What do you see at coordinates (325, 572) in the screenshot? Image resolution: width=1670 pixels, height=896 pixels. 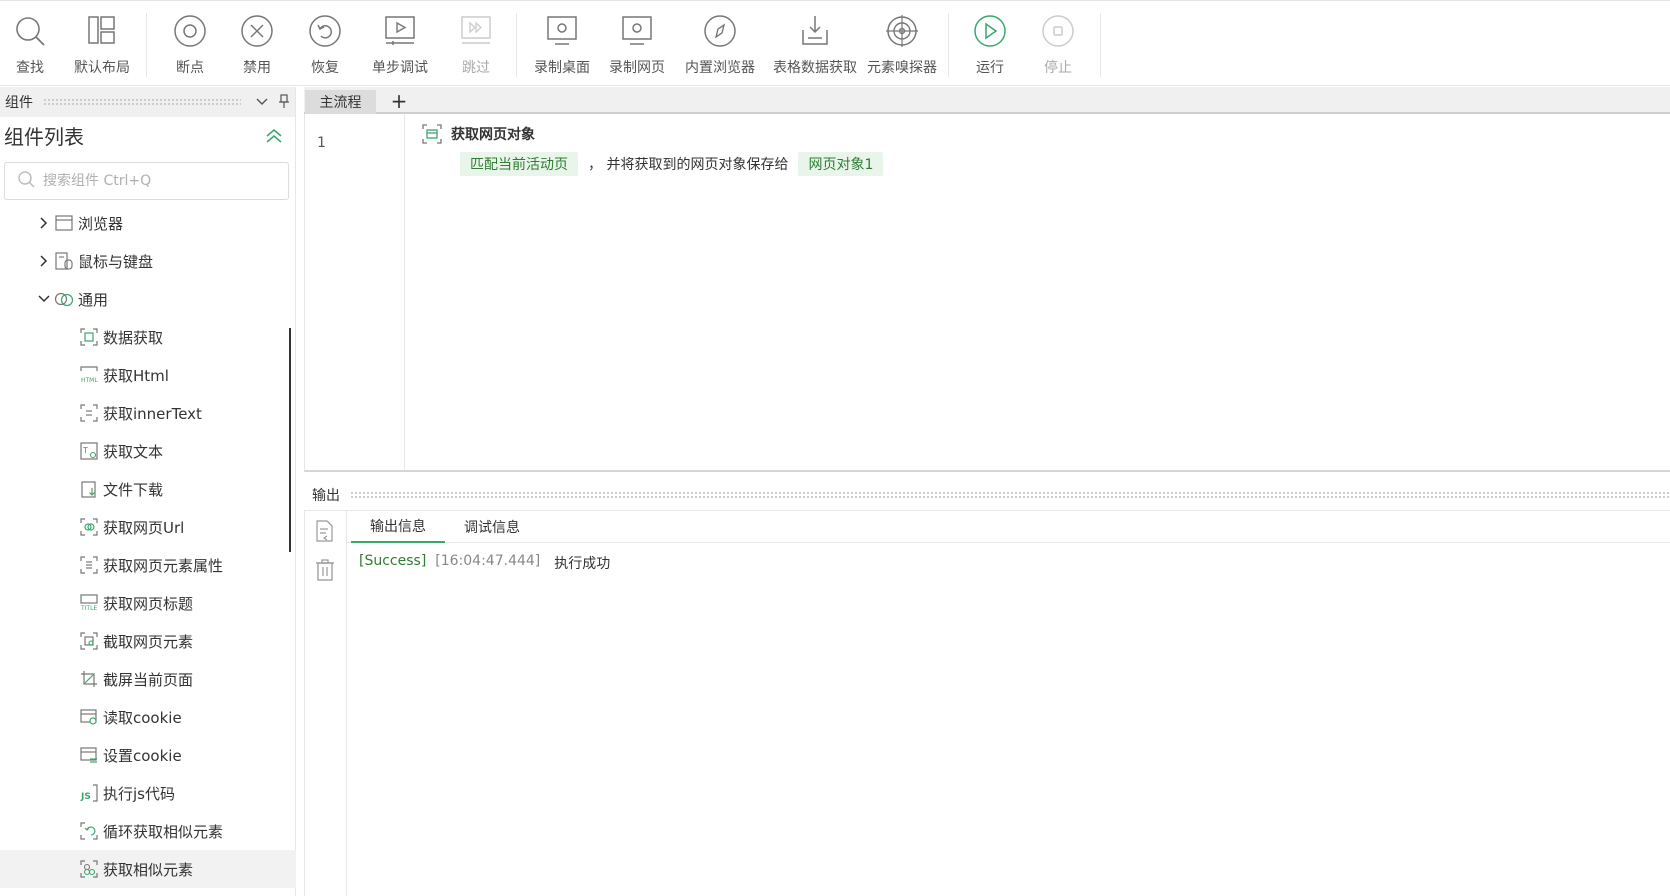 I see `trash-icon` at bounding box center [325, 572].